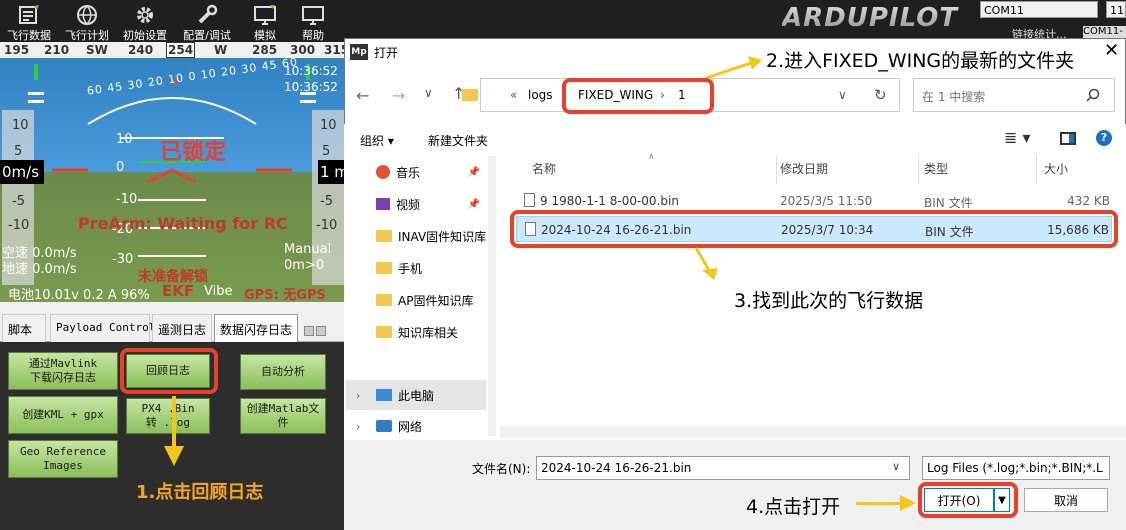  What do you see at coordinates (174, 423) in the screenshot?
I see `step1-arrow` at bounding box center [174, 423].